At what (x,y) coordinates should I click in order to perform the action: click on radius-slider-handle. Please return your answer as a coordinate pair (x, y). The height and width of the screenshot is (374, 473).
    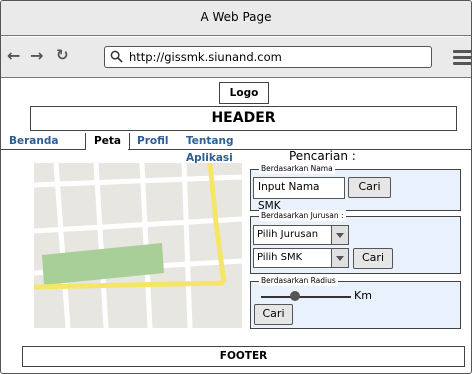
    Looking at the image, I should click on (295, 296).